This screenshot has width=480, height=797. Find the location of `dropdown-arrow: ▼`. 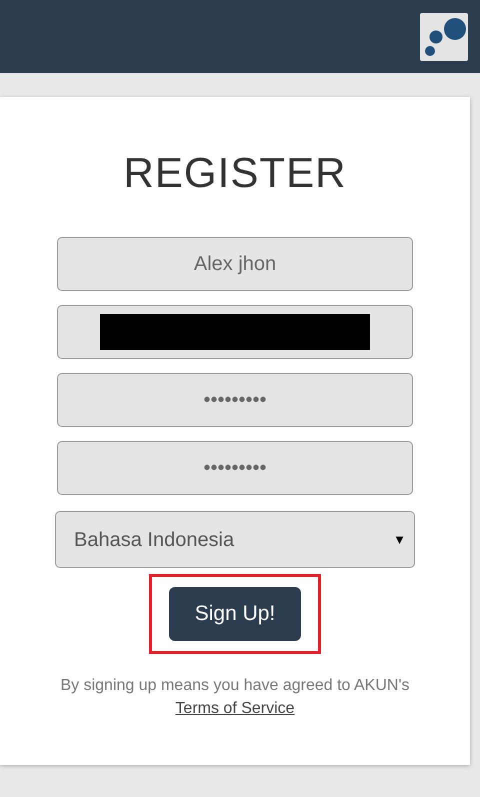

dropdown-arrow: ▼ is located at coordinates (399, 539).